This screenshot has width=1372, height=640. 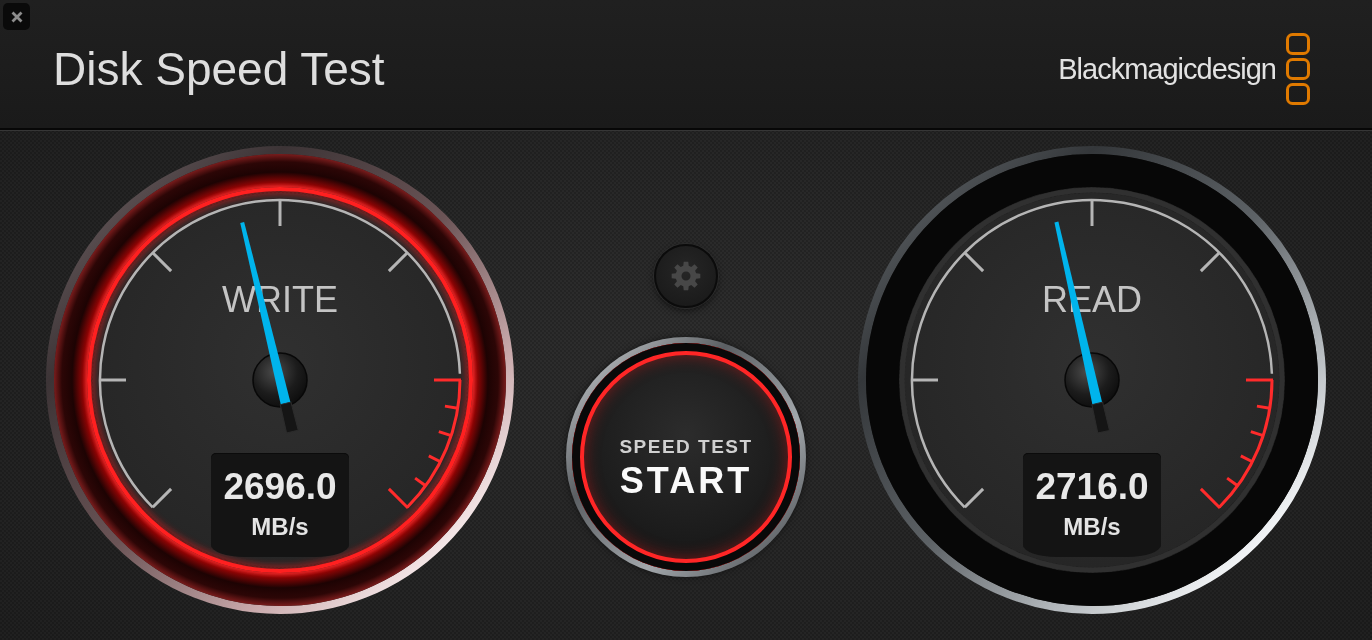 What do you see at coordinates (219, 69) in the screenshot?
I see `window-title: Disk Speed Test` at bounding box center [219, 69].